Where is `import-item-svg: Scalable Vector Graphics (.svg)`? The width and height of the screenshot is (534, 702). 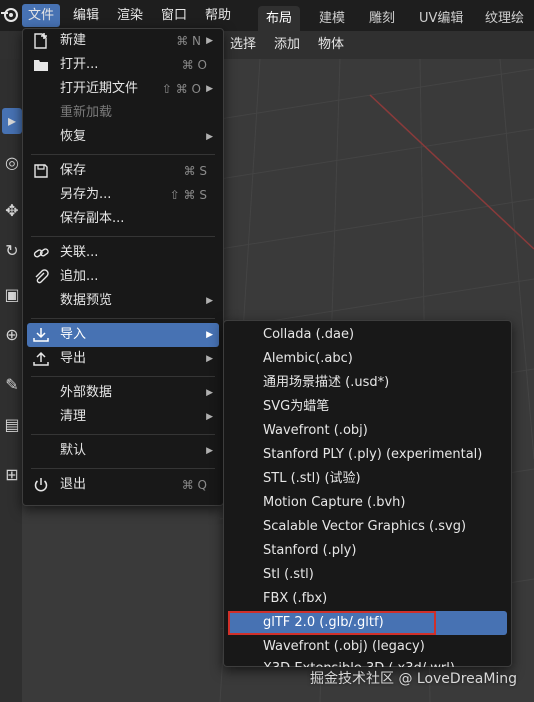 import-item-svg: Scalable Vector Graphics (.svg) is located at coordinates (367, 527).